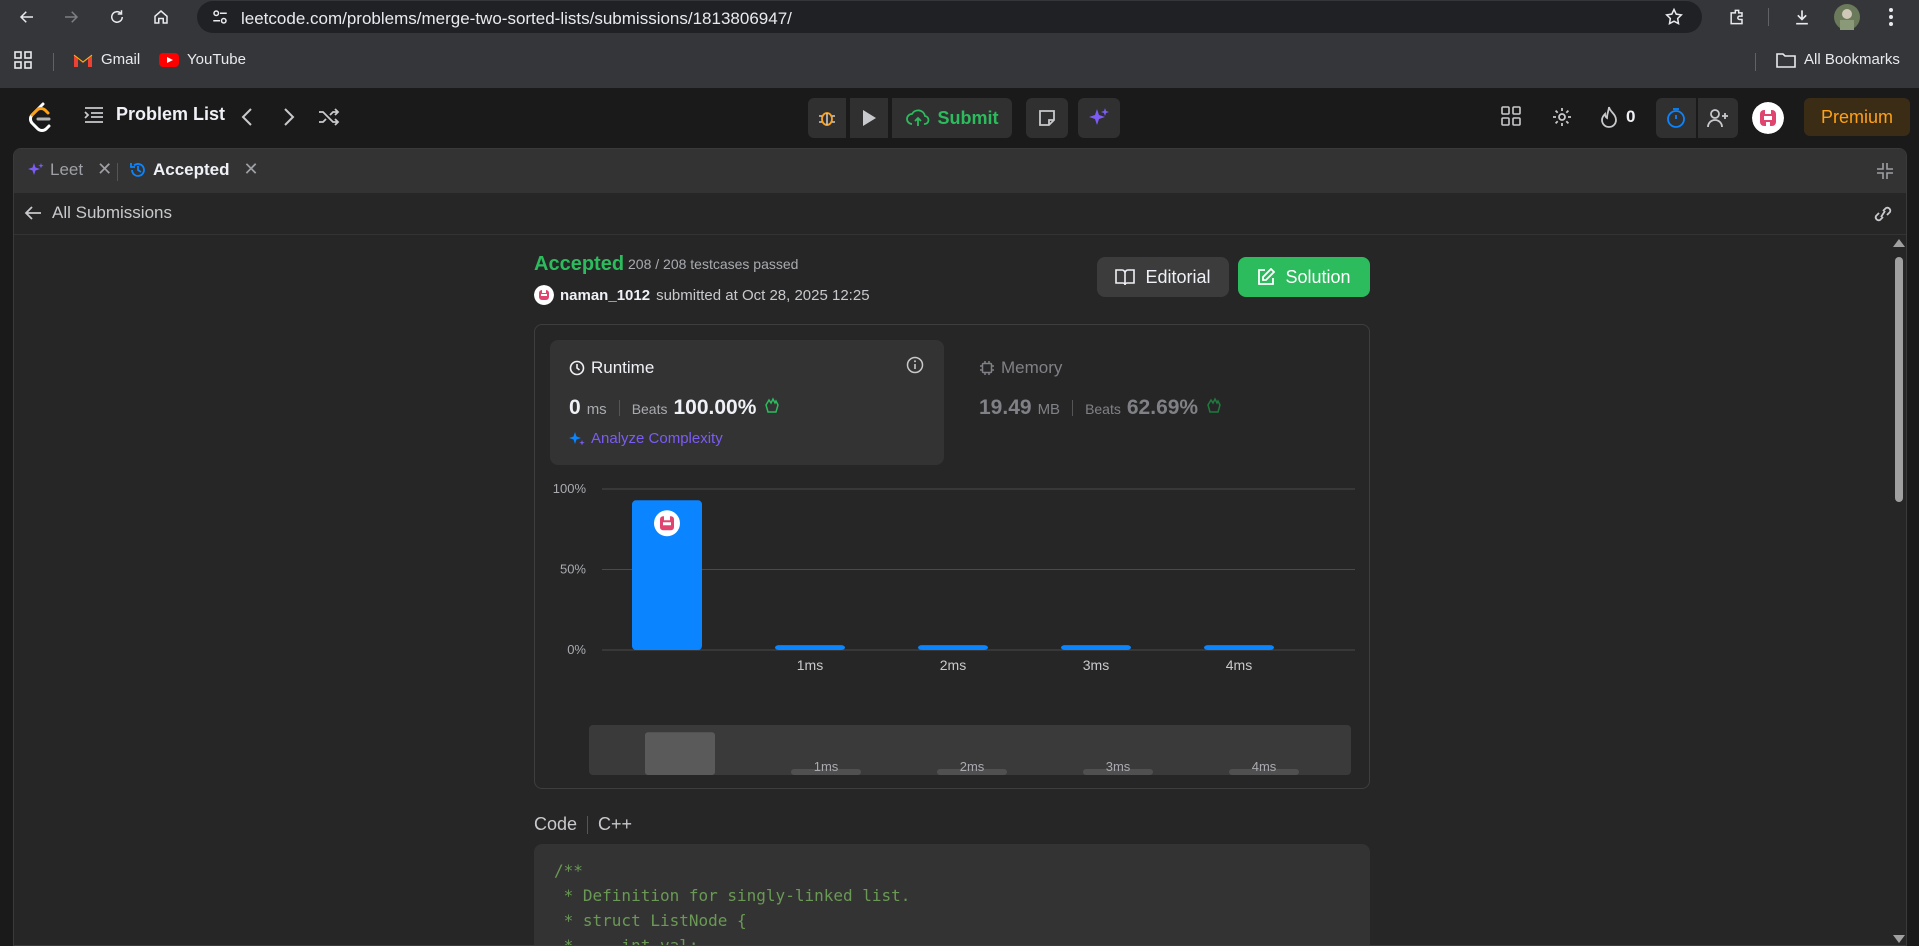 The width and height of the screenshot is (1919, 946). What do you see at coordinates (1178, 276) in the screenshot?
I see `editorial-label: Editorial` at bounding box center [1178, 276].